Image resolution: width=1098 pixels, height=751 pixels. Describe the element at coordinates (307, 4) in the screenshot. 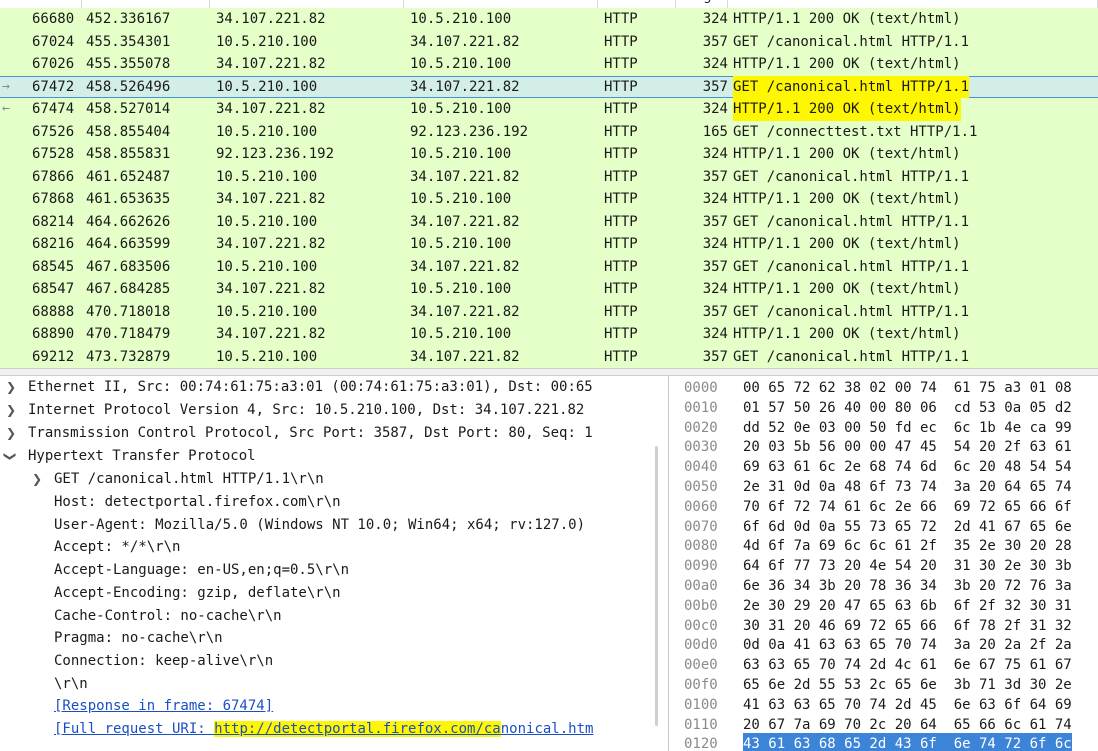

I see `column-header-source: Source` at that location.